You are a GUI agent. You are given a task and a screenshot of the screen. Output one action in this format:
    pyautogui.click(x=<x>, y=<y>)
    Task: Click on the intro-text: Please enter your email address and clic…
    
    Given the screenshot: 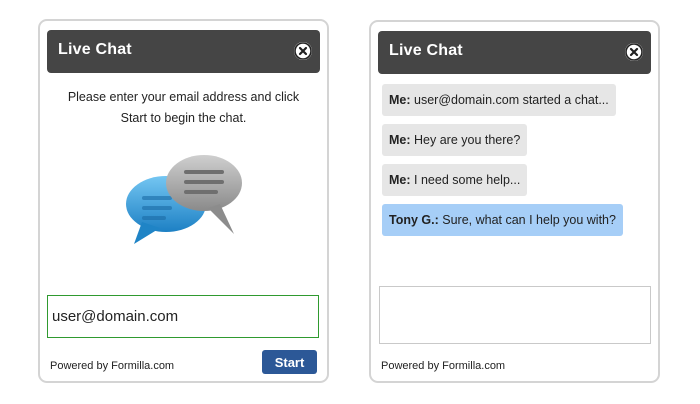 What is the action you would take?
    pyautogui.click(x=183, y=108)
    